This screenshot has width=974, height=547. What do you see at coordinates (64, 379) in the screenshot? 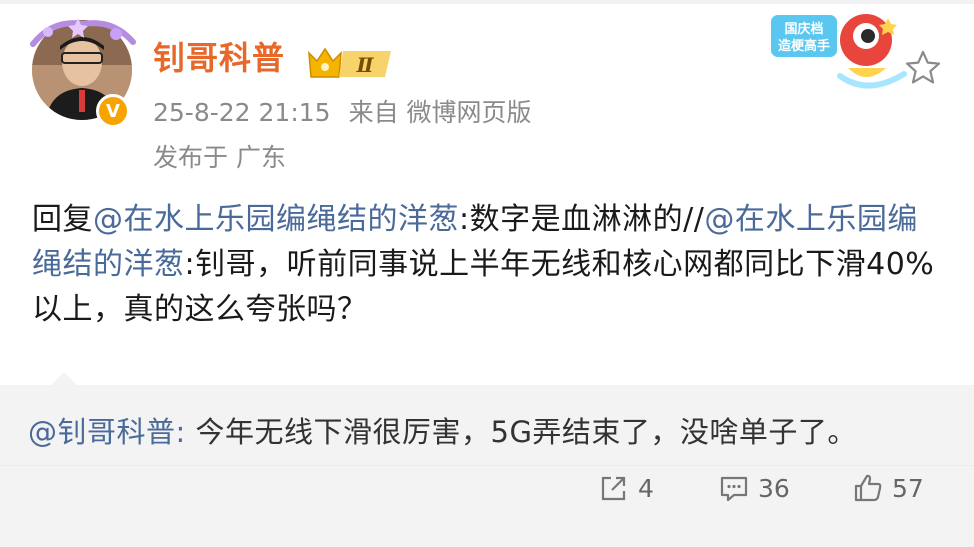
I see `quote-pointer` at bounding box center [64, 379].